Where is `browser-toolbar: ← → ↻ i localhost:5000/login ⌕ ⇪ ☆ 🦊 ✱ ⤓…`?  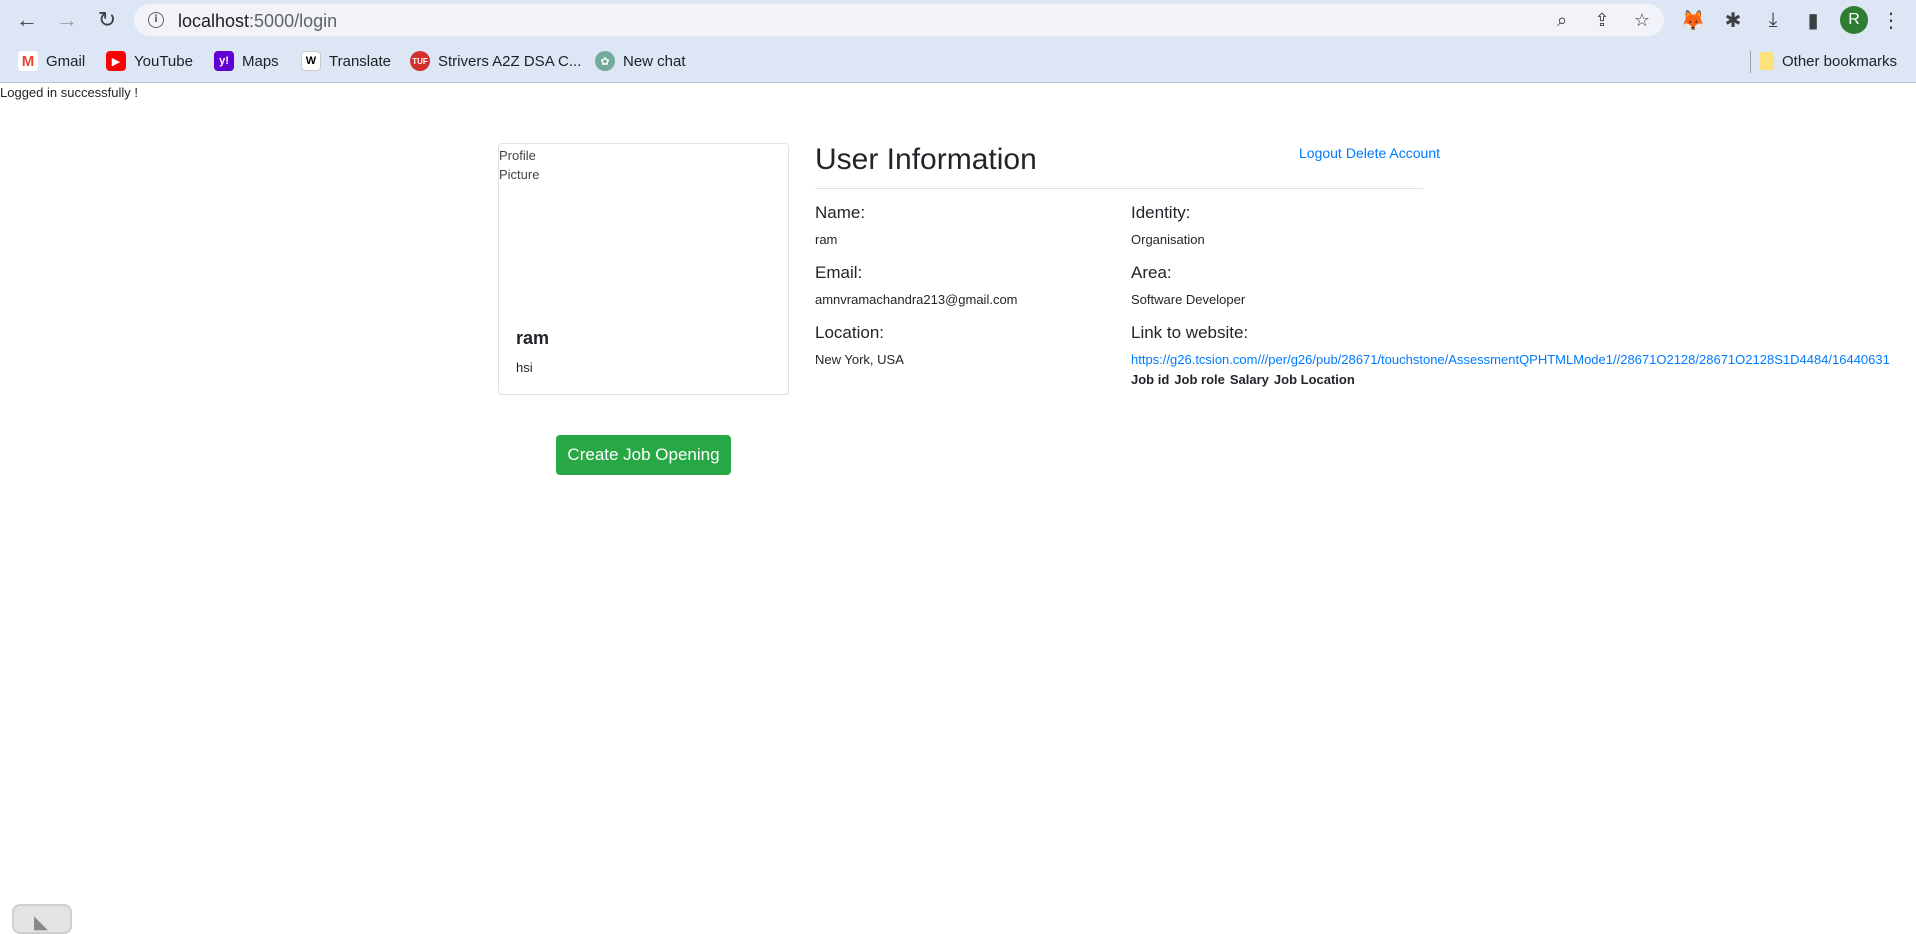 browser-toolbar: ← → ↻ i localhost:5000/login ⌕ ⇪ ☆ 🦊 ✱ ⤓… is located at coordinates (958, 20).